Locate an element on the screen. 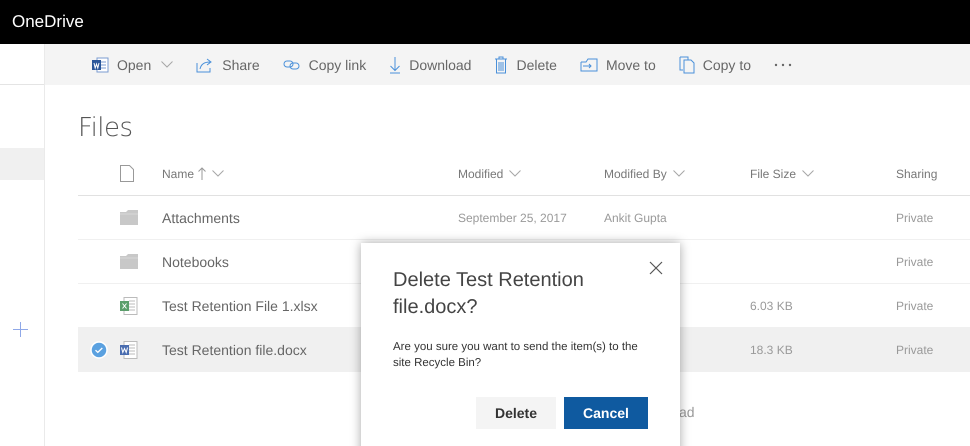 The height and width of the screenshot is (446, 970). table-cell: 6.03 KB is located at coordinates (771, 305).